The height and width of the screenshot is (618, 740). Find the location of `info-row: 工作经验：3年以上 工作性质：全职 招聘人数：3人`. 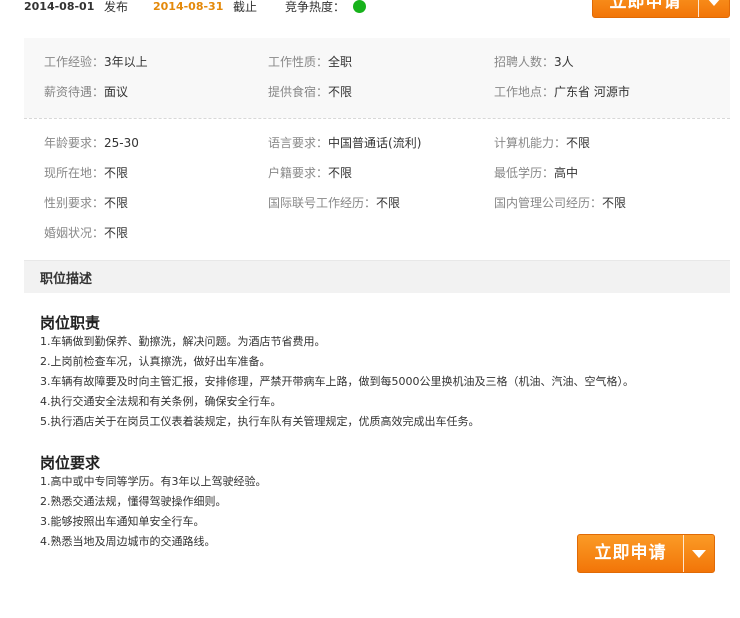

info-row: 工作经验：3年以上 工作性质：全职 招聘人数：3人 is located at coordinates (377, 62).